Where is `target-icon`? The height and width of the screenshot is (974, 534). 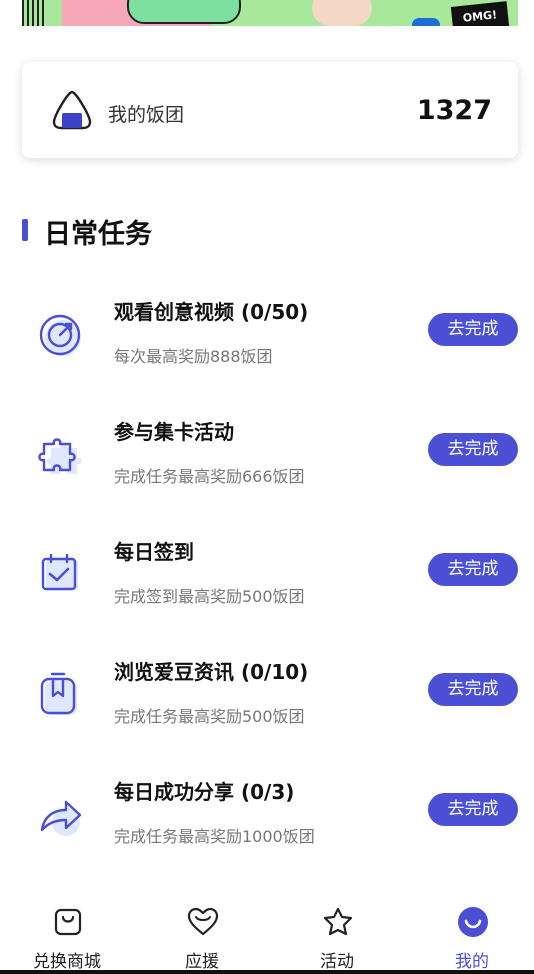 target-icon is located at coordinates (60, 335).